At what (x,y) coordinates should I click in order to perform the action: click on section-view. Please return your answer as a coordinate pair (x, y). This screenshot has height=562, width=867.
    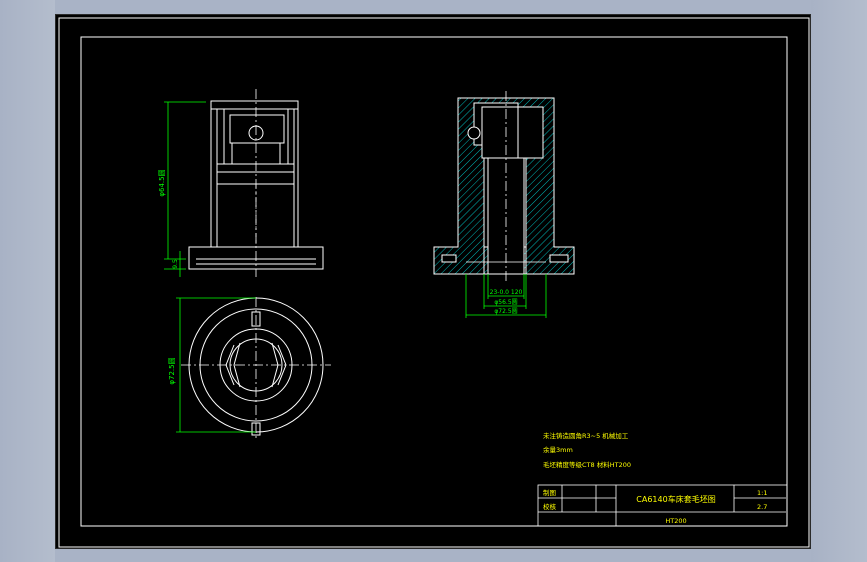
    Looking at the image, I should click on (504, 186).